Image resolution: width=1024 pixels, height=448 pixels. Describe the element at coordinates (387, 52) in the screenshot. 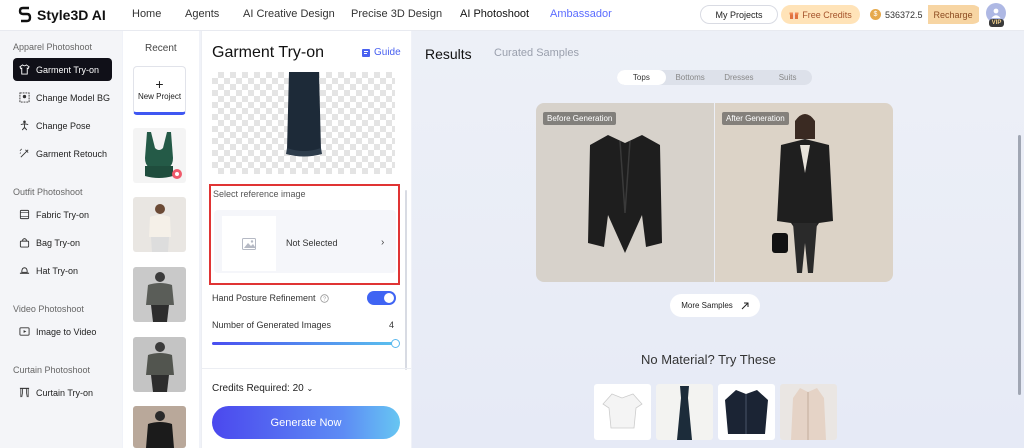

I see `guide-label: Guide` at that location.